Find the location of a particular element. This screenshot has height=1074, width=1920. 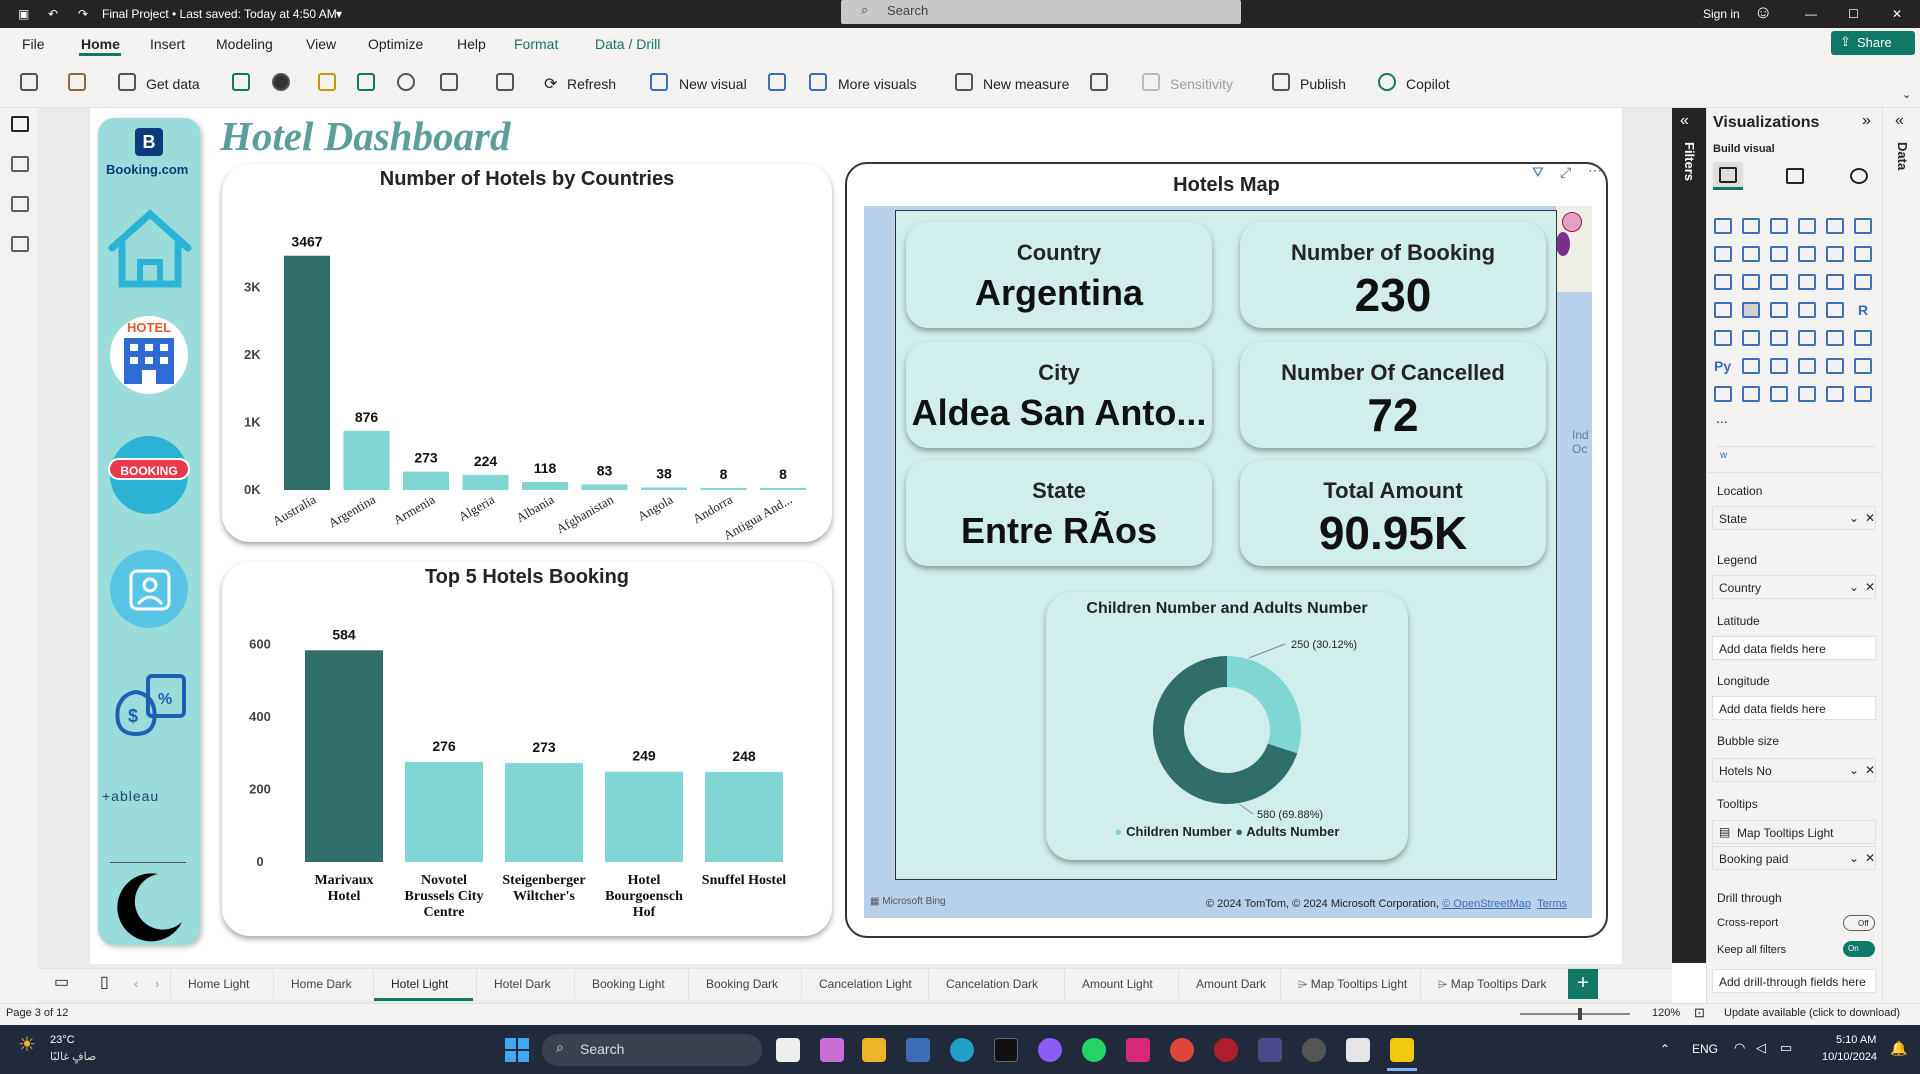

menu-home: Home is located at coordinates (100, 44).